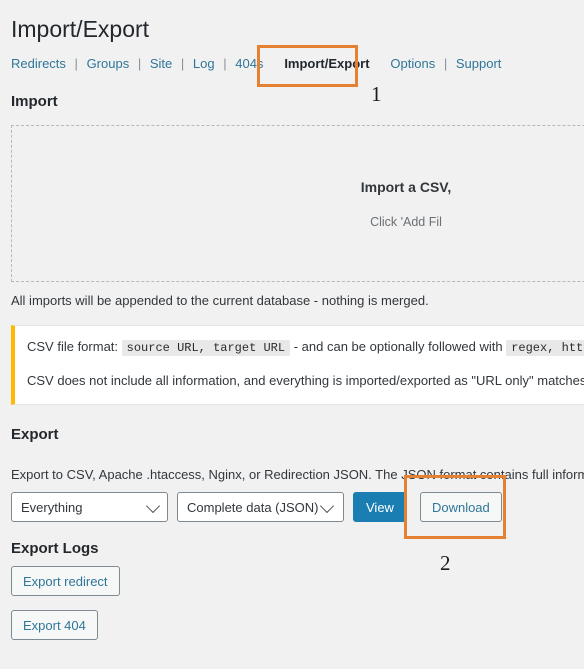 Image resolution: width=584 pixels, height=669 pixels. What do you see at coordinates (445, 563) in the screenshot?
I see `annotation-marker-2: 2` at bounding box center [445, 563].